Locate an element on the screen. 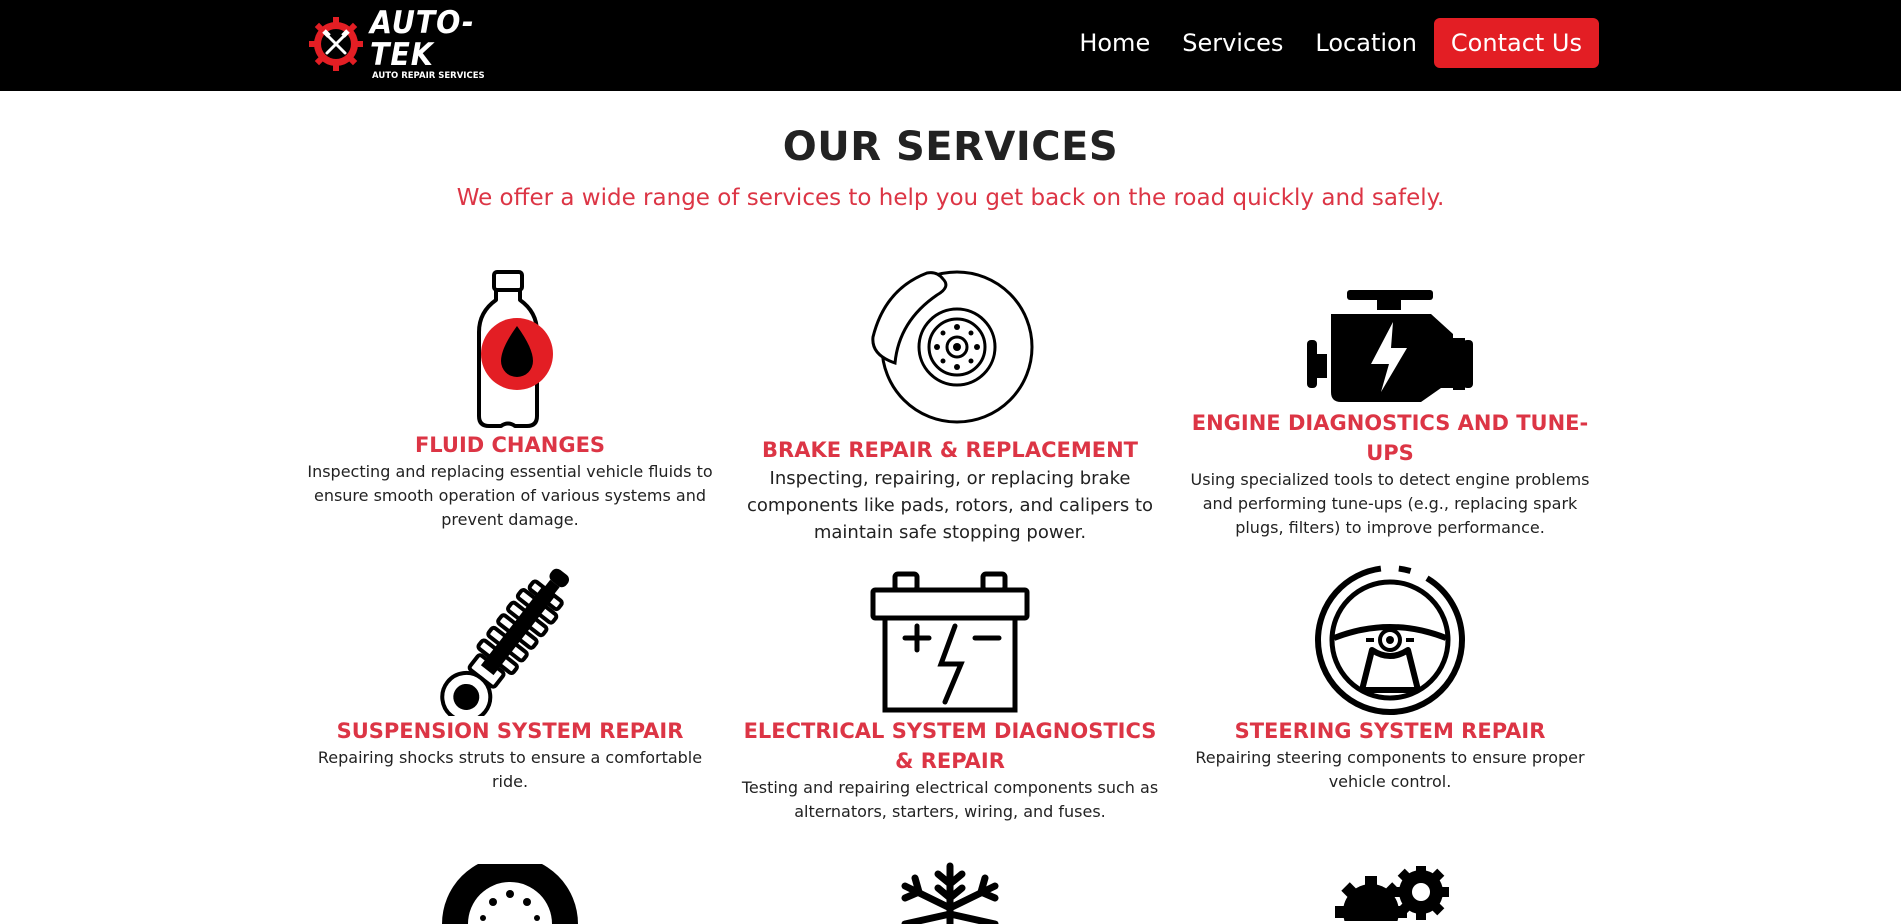 The width and height of the screenshot is (1901, 924). nav-location: Location is located at coordinates (1366, 43).